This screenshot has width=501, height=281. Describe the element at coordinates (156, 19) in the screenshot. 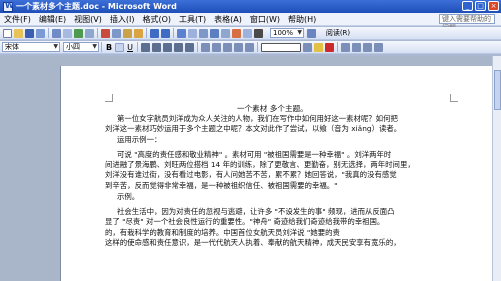

I see `menu-format: 格式(O)` at that location.